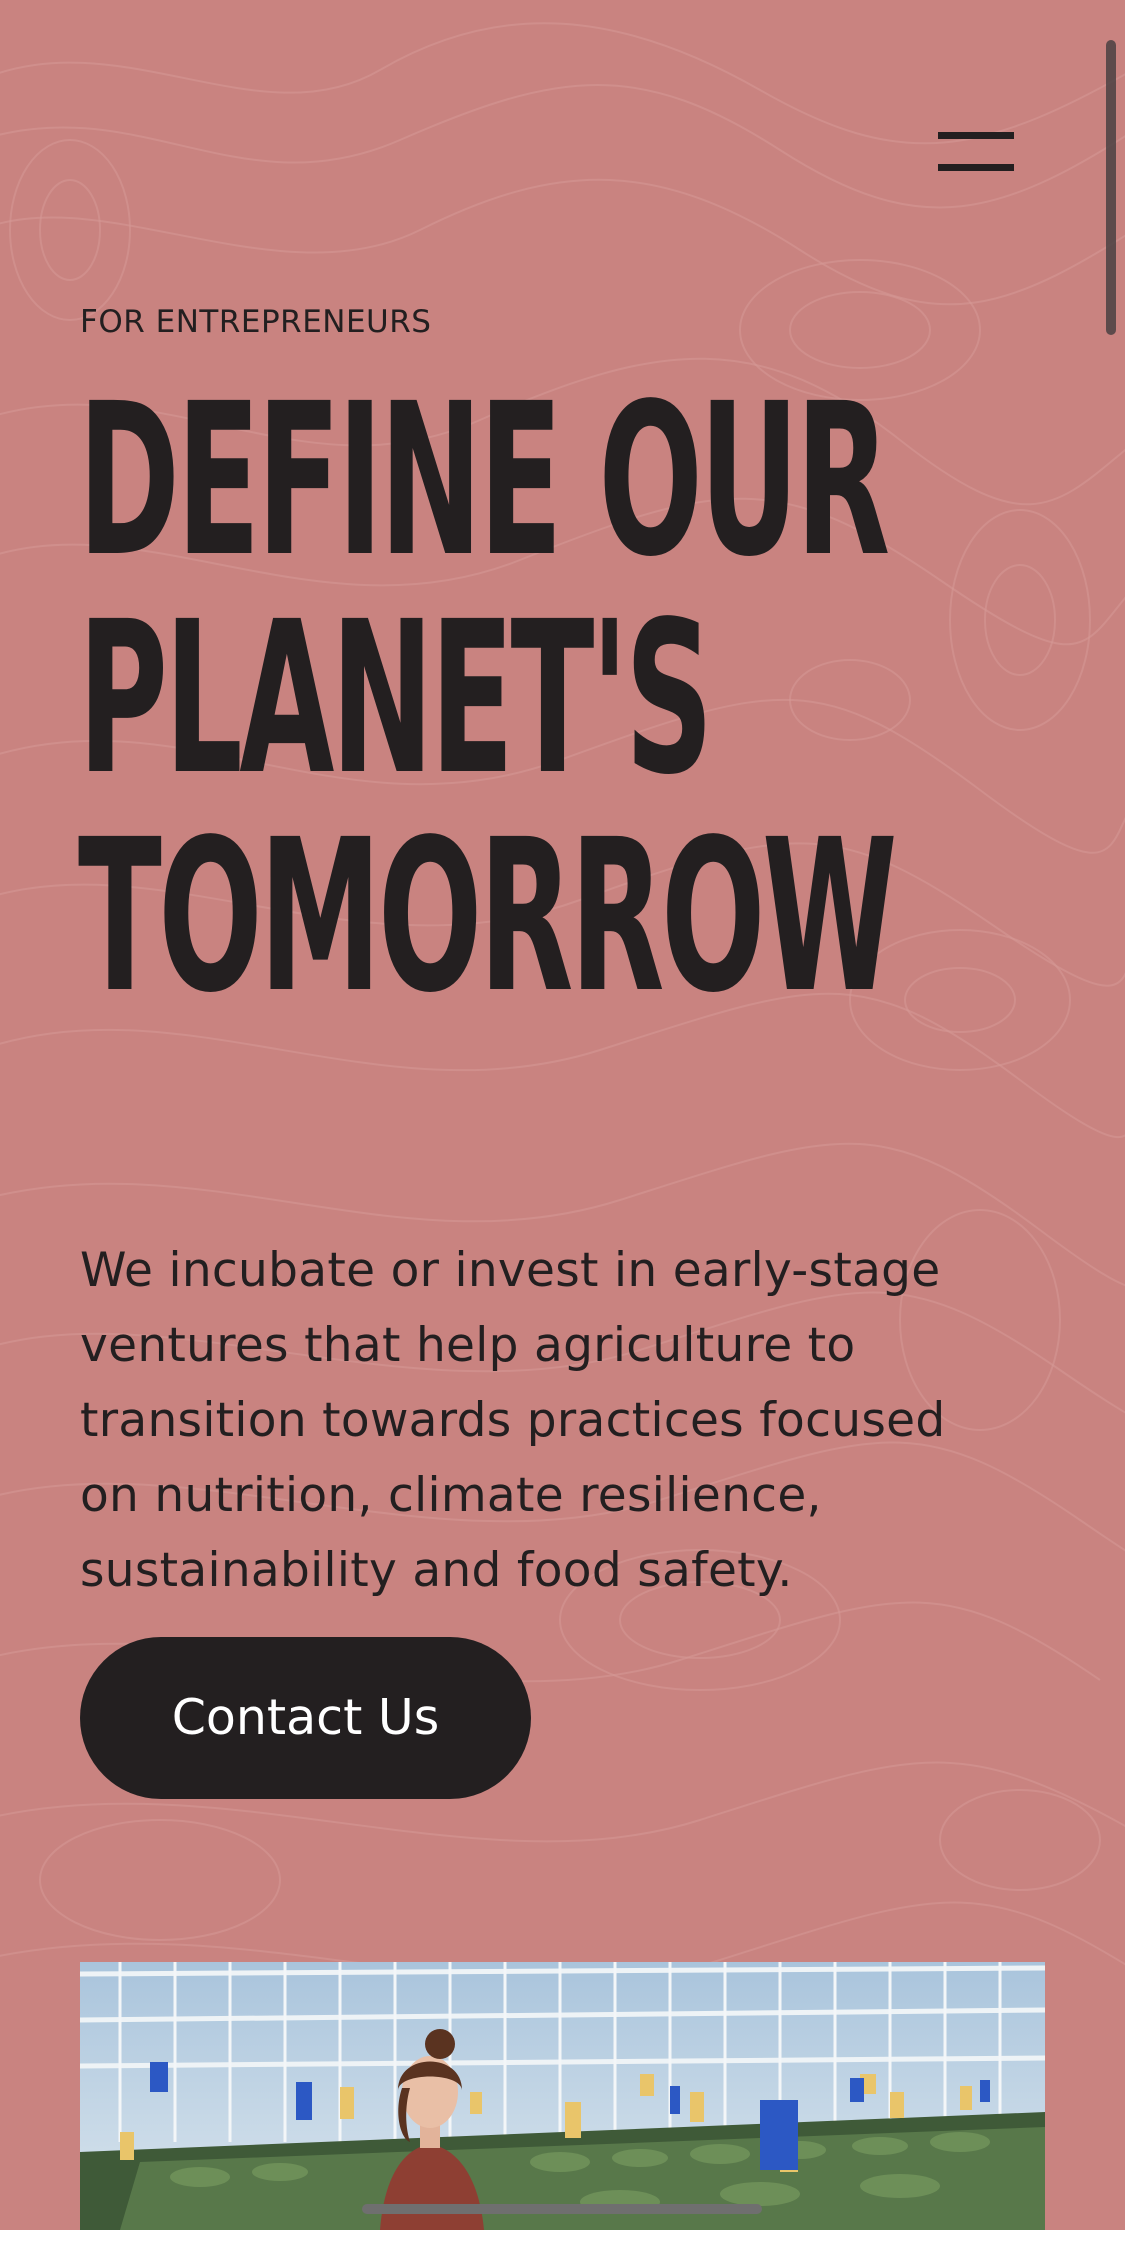 This screenshot has width=1125, height=2243. Describe the element at coordinates (513, 1420) in the screenshot. I see `intro-line: transition towards practices focused` at that location.